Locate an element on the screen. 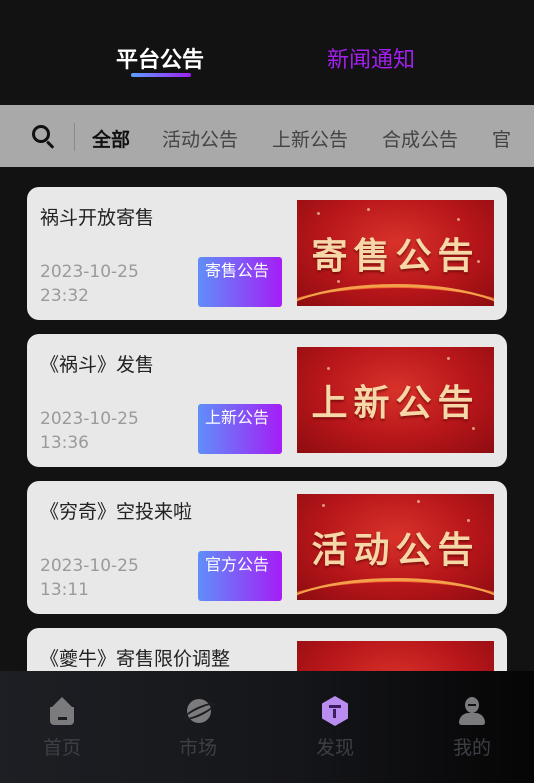  nav-home: 首页 is located at coordinates (62, 727).